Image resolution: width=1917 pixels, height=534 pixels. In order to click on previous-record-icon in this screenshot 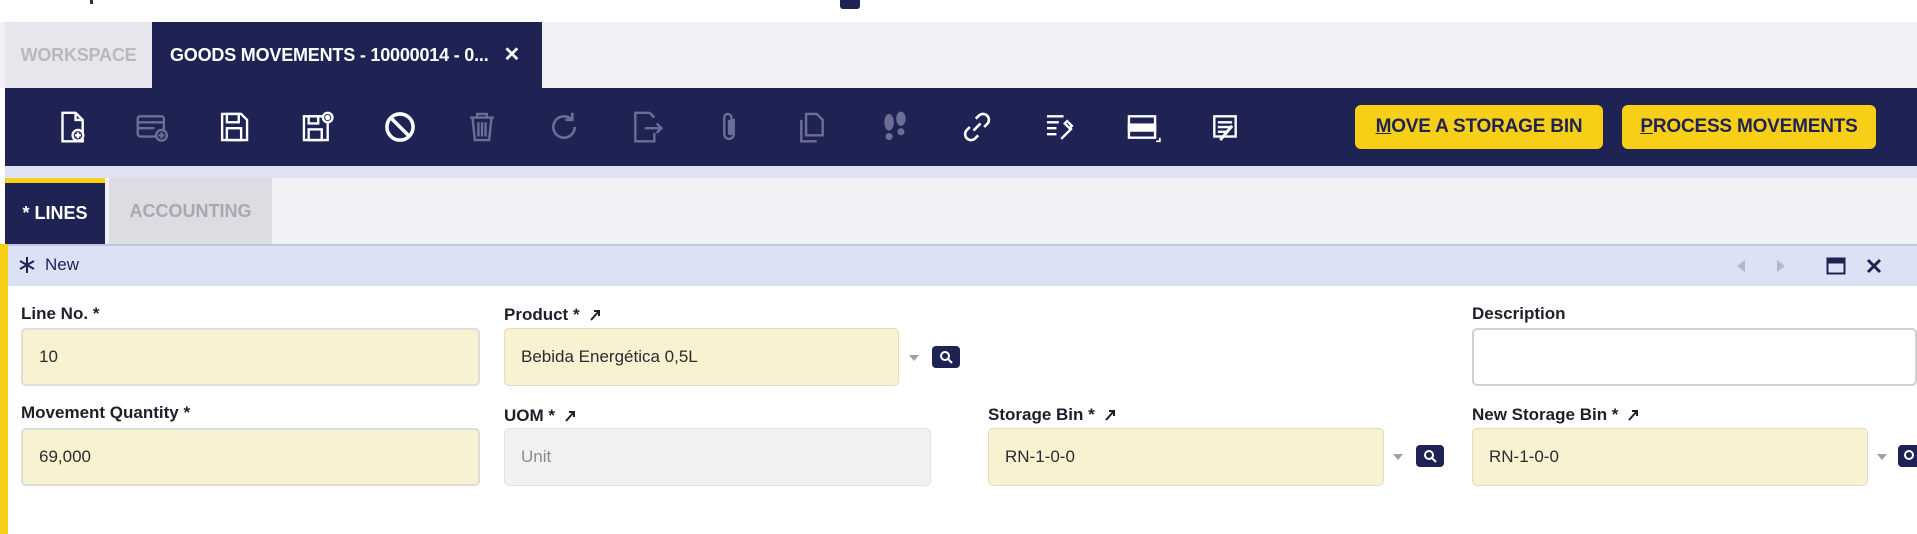, I will do `click(1741, 266)`.